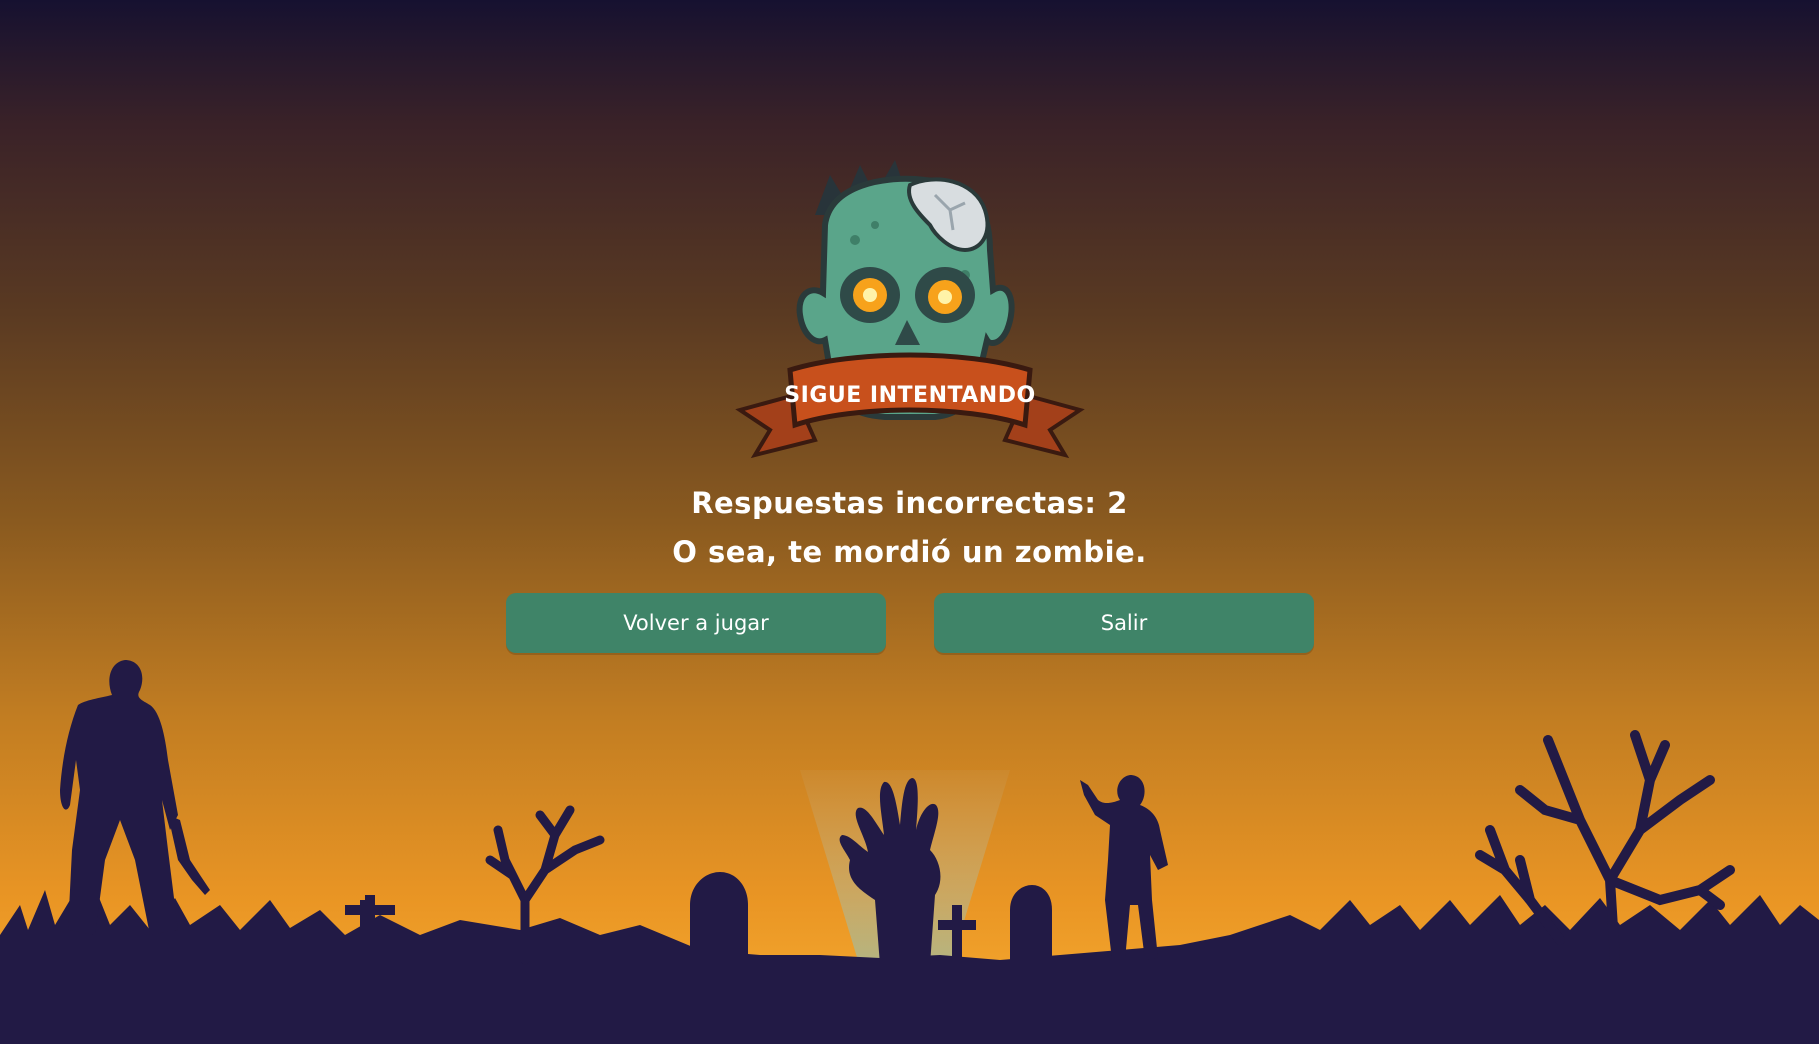 The height and width of the screenshot is (1044, 1819). Describe the element at coordinates (1124, 867) in the screenshot. I see `zombie-silhouette-right` at that location.